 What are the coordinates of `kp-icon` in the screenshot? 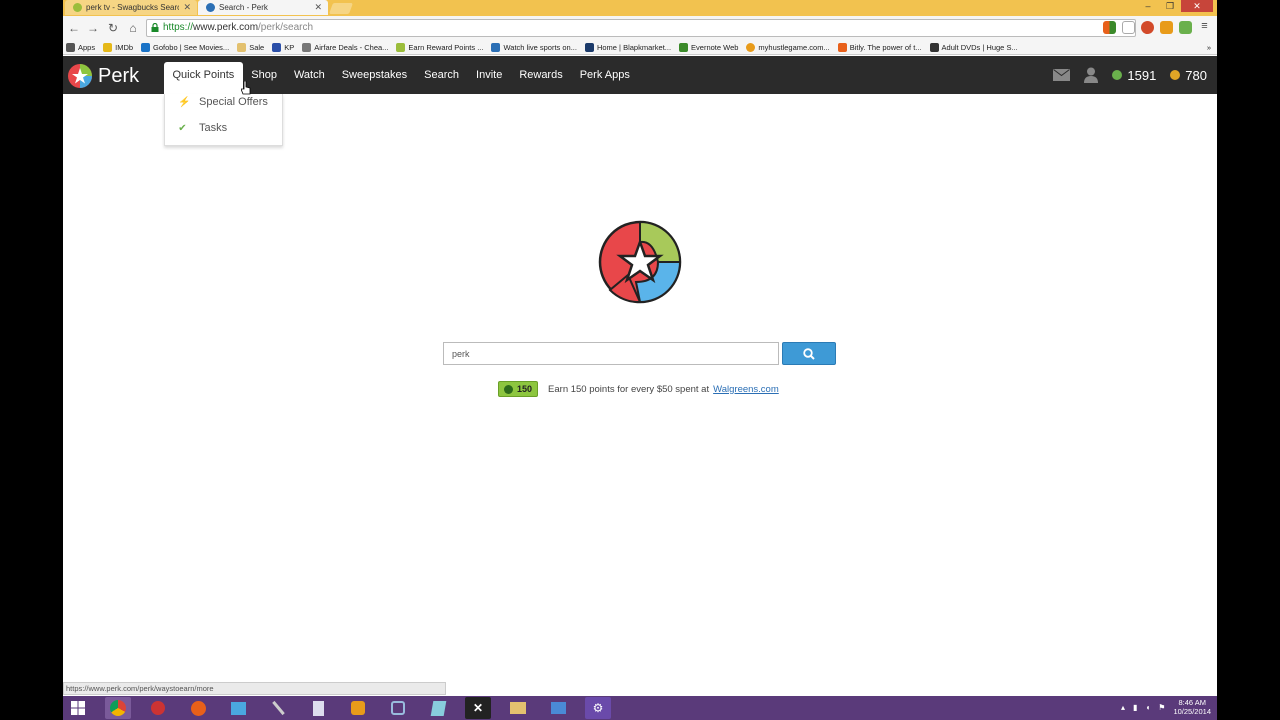 It's located at (277, 47).